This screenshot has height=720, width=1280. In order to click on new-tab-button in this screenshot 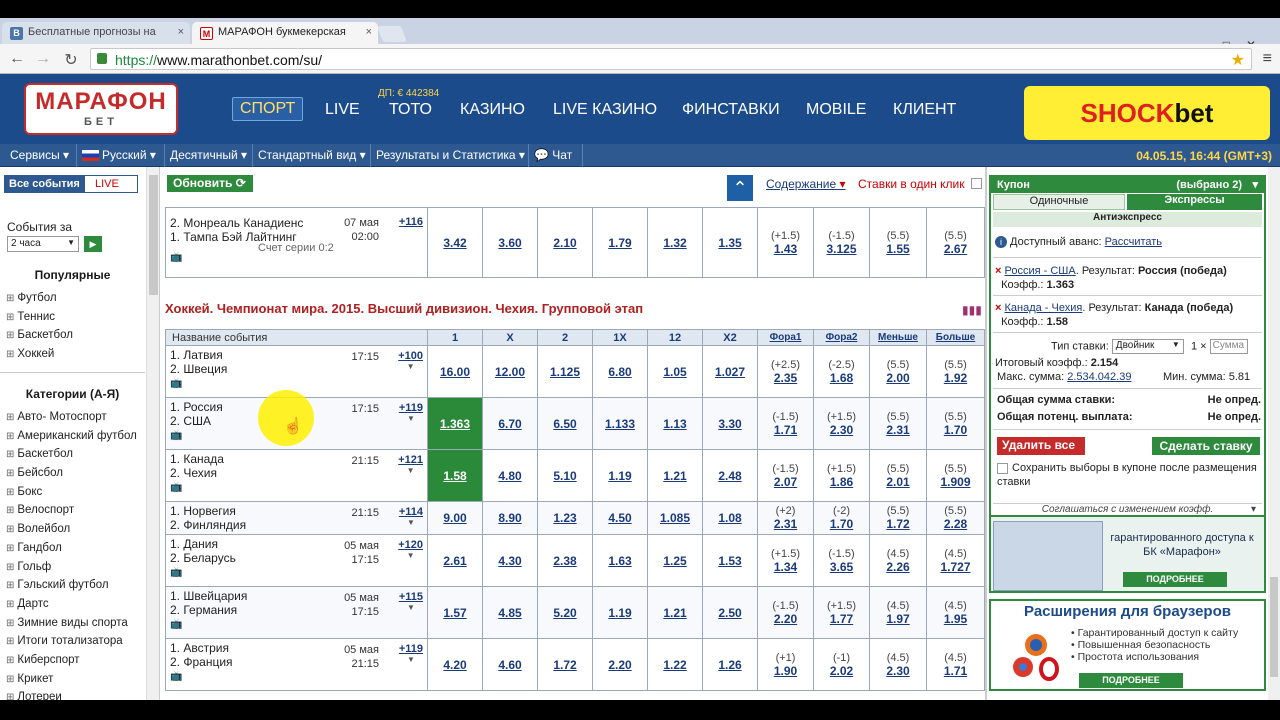, I will do `click(392, 34)`.